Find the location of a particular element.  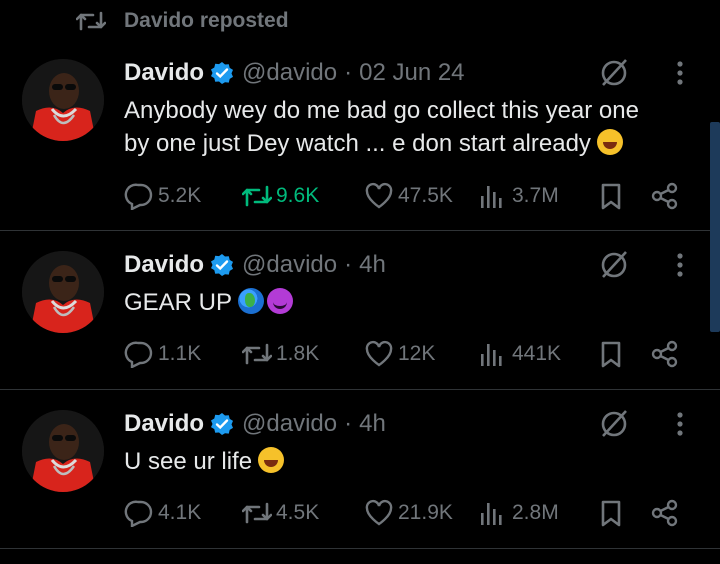

devil-emoji is located at coordinates (280, 301).